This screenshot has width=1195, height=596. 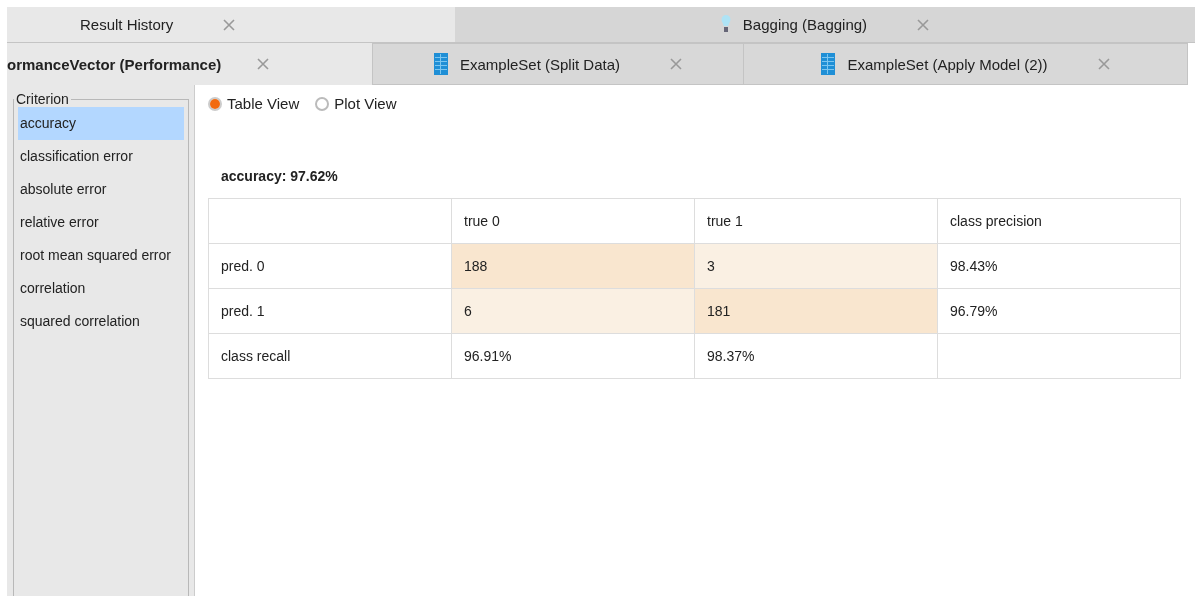 I want to click on tab-label: ExampleSet (Apply Model (2)), so click(x=947, y=64).